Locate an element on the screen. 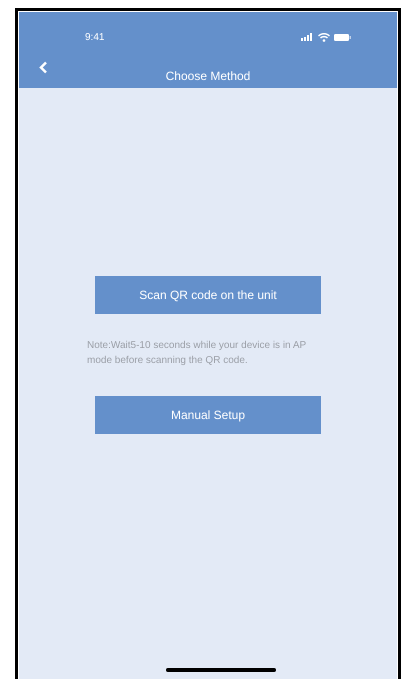 The height and width of the screenshot is (679, 404). scan-qr-button: Scan QR code on the unit is located at coordinates (208, 295).